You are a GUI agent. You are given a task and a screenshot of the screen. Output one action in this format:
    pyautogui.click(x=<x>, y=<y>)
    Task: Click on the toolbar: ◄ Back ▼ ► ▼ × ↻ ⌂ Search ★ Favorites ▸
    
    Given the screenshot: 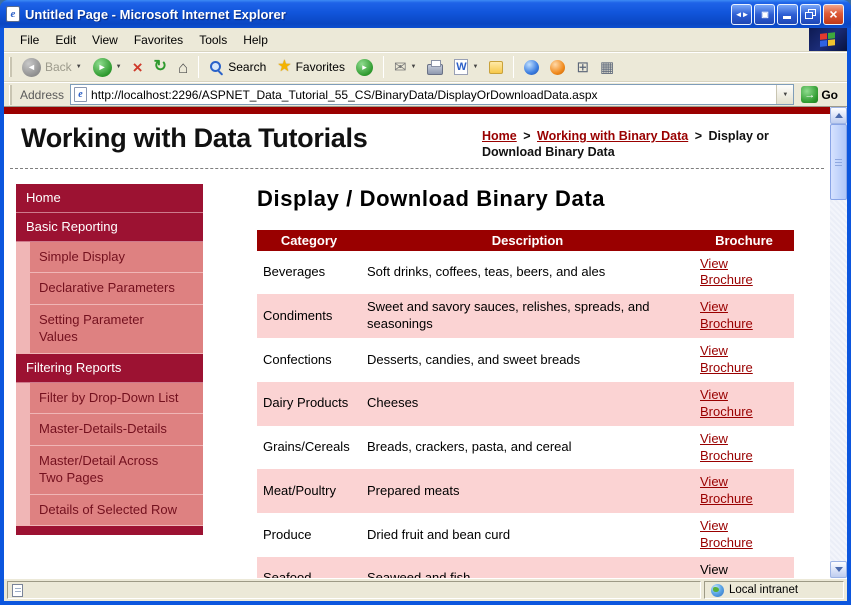 What is the action you would take?
    pyautogui.click(x=425, y=67)
    